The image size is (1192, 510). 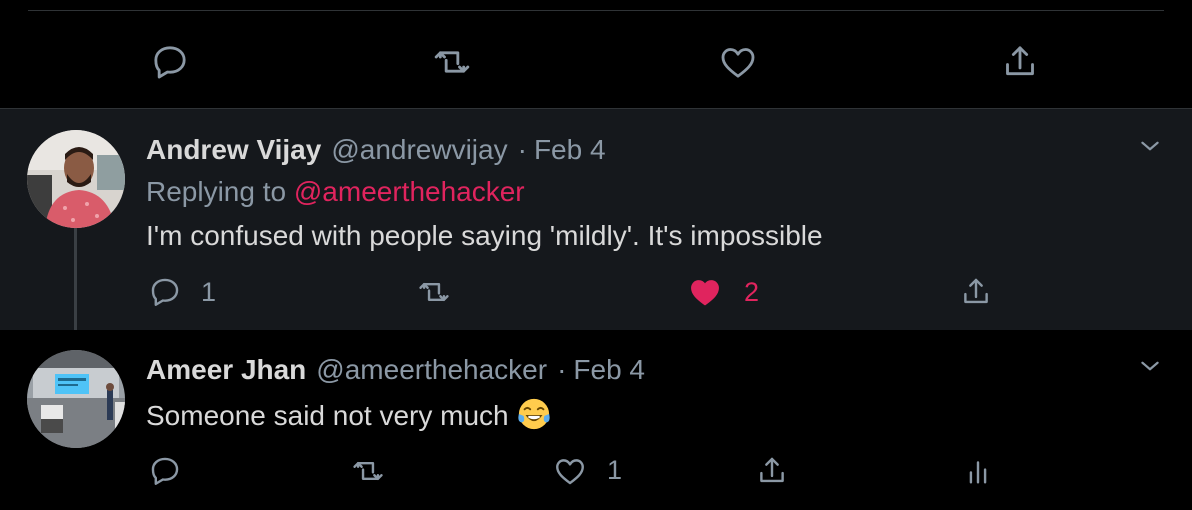 I want to click on tweet-header: Ameer Jhan @ameerthehacker · Feb 4, so click(x=395, y=370).